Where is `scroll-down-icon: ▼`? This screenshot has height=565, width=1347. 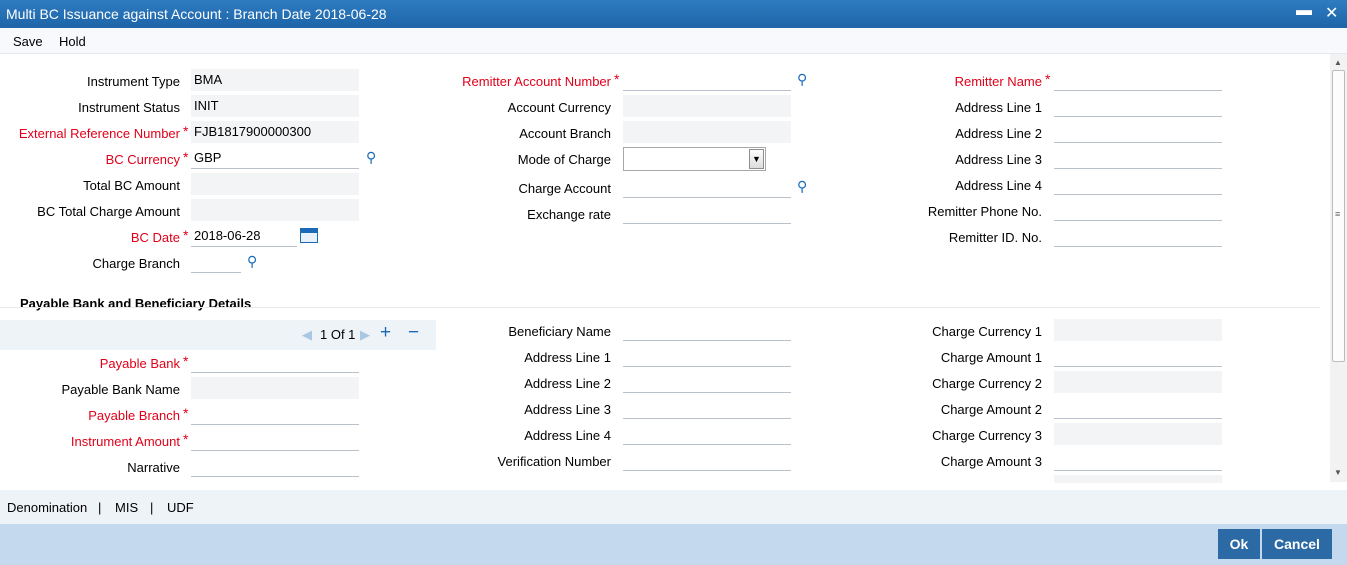 scroll-down-icon: ▼ is located at coordinates (1338, 472).